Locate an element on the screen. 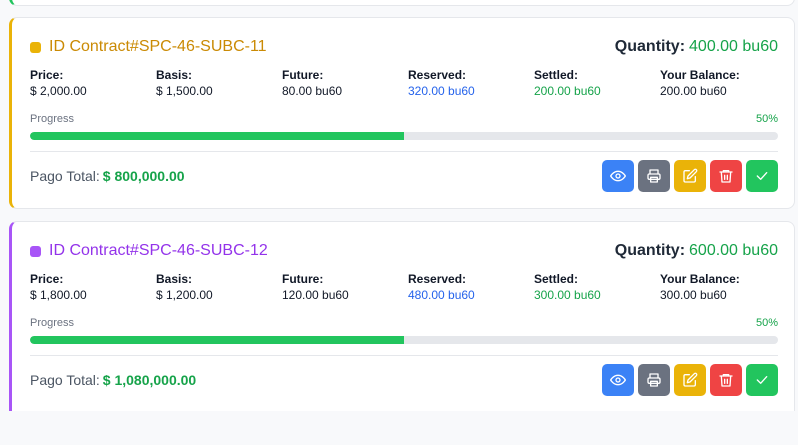 The image size is (798, 445). stat-balance: Your Balance: 300.00 bu60 is located at coordinates (723, 287).